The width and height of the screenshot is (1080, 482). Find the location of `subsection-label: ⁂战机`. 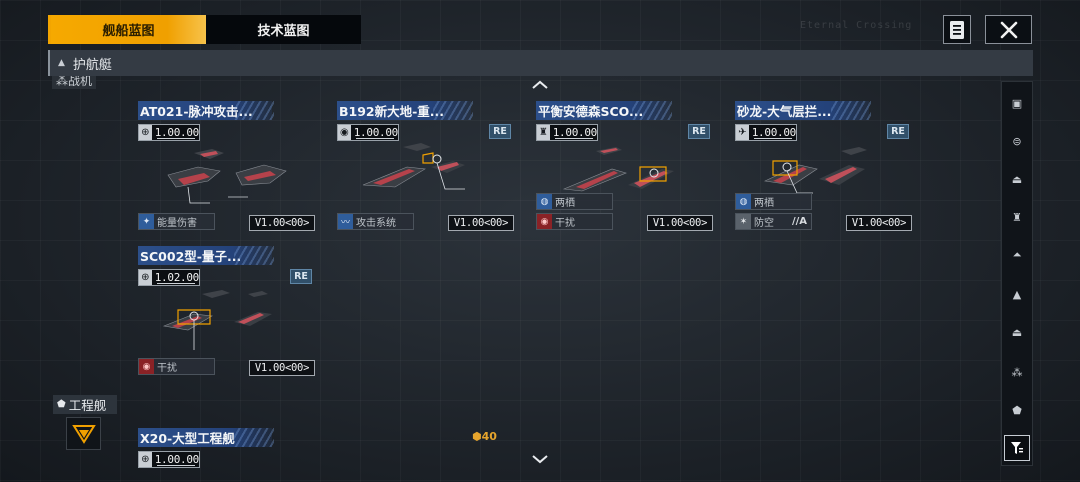

subsection-label: ⁂战机 is located at coordinates (74, 82).